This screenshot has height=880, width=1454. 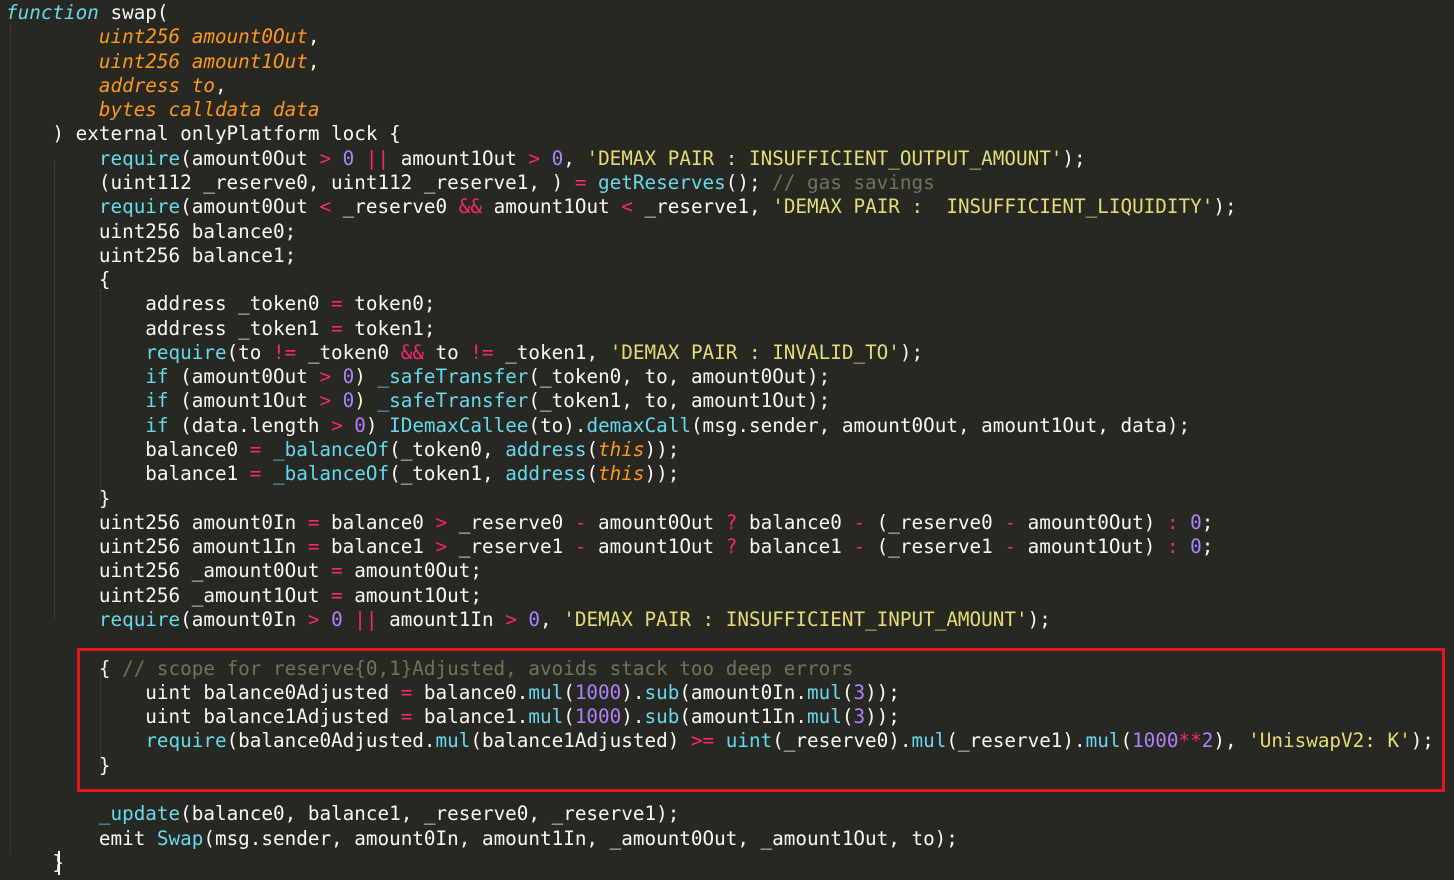 I want to click on code-token: (amount0Out, so click(x=250, y=158).